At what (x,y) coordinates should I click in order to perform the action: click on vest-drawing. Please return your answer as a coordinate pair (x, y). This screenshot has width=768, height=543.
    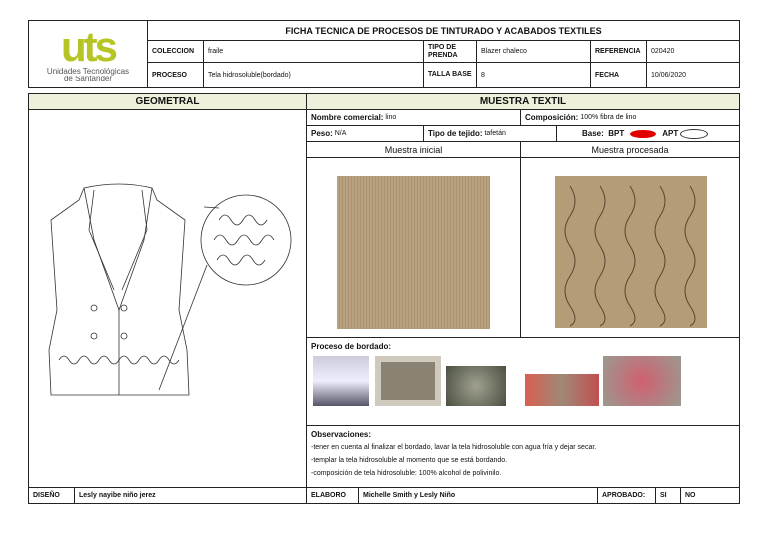
    Looking at the image, I should click on (170, 289).